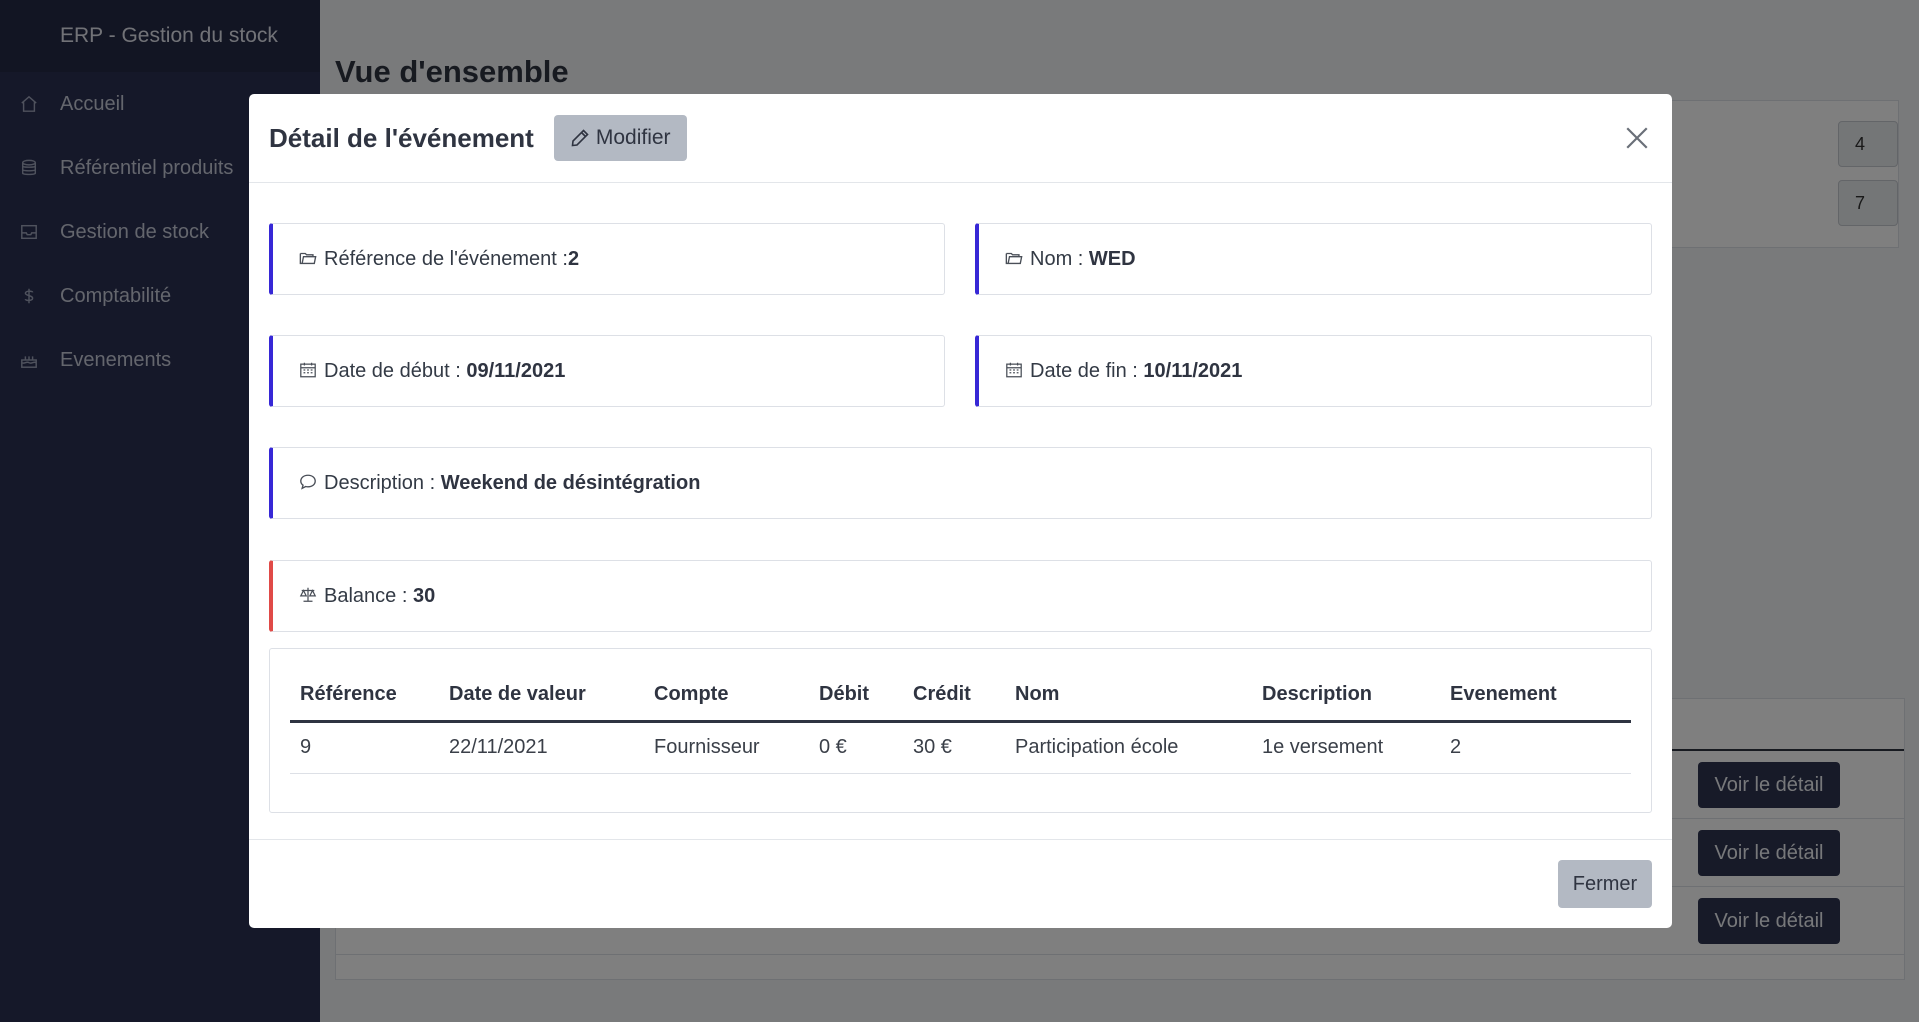  What do you see at coordinates (1059, 258) in the screenshot?
I see `name-label: Nom :` at bounding box center [1059, 258].